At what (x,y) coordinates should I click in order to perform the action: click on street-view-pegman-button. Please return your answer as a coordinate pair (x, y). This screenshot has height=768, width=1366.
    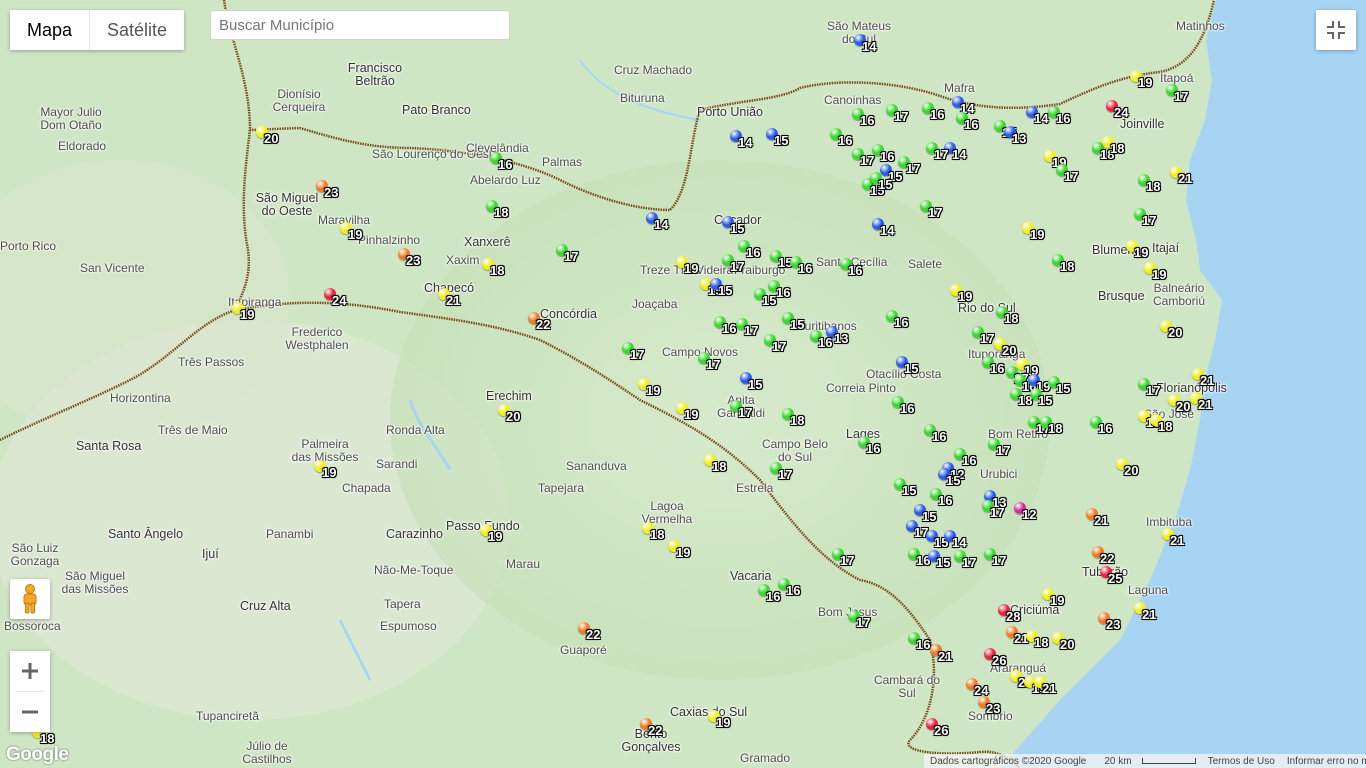
    Looking at the image, I should click on (30, 599).